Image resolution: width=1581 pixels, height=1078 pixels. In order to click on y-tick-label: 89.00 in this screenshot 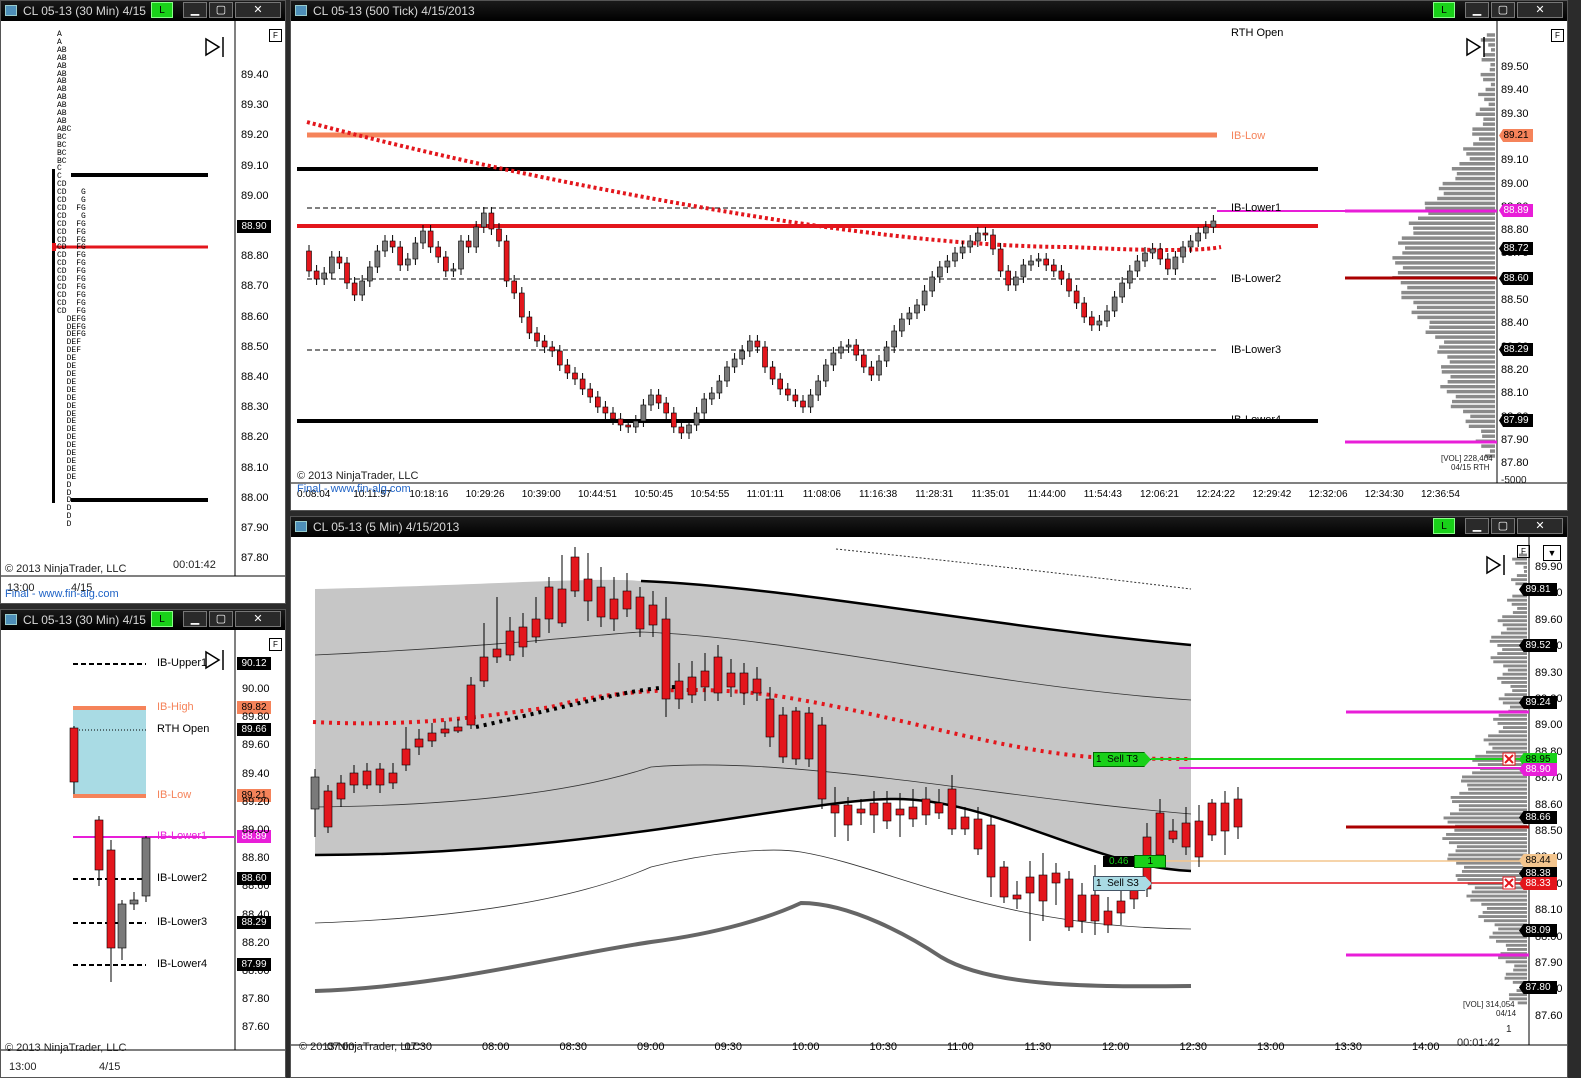, I will do `click(1549, 725)`.